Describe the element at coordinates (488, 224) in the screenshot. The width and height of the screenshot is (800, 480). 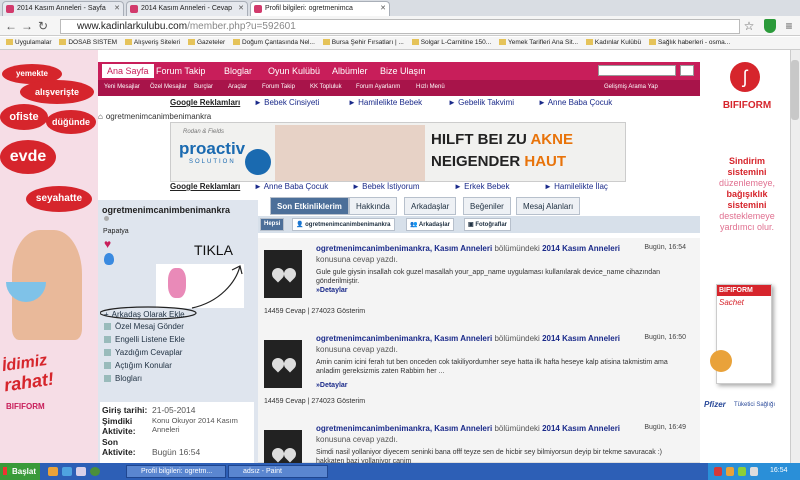
I see `filter-photos: ▣ Fotoğraflar` at that location.